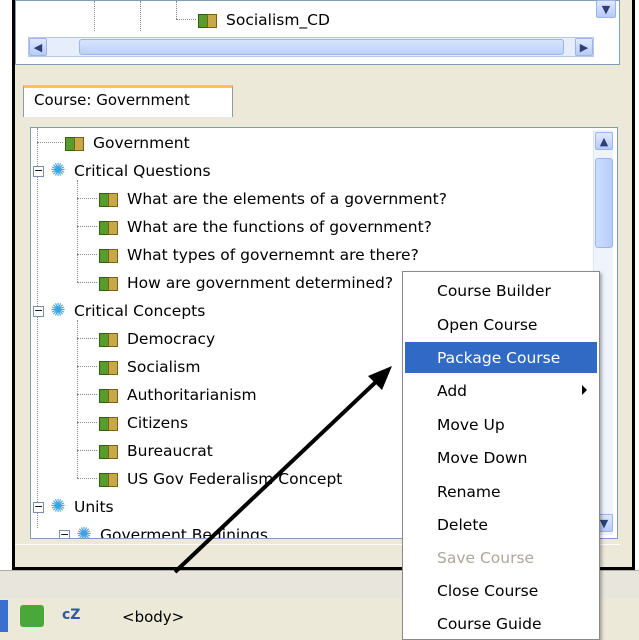  What do you see at coordinates (282, 470) in the screenshot?
I see `annotation-arrow` at bounding box center [282, 470].